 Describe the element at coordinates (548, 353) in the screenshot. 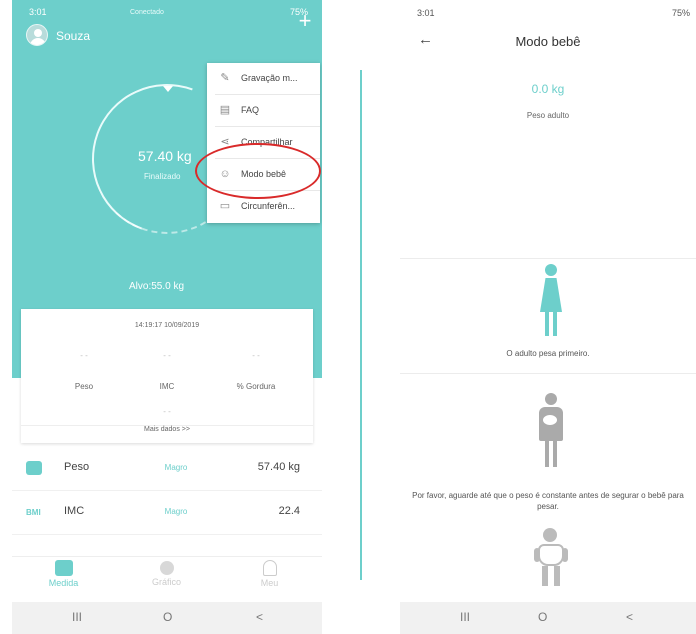

I see `step-instruction: O adulto pesa primeiro.` at that location.